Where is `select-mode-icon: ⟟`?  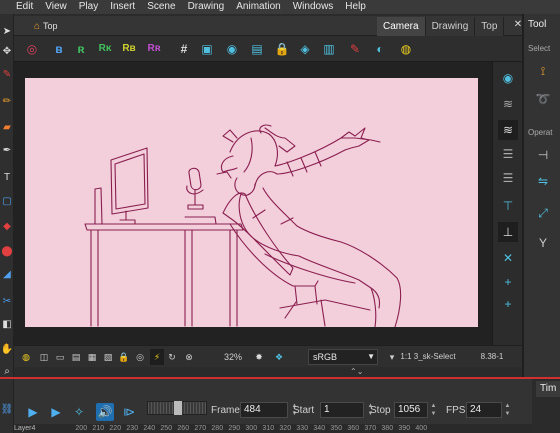 select-mode-icon: ⟟ is located at coordinates (543, 71).